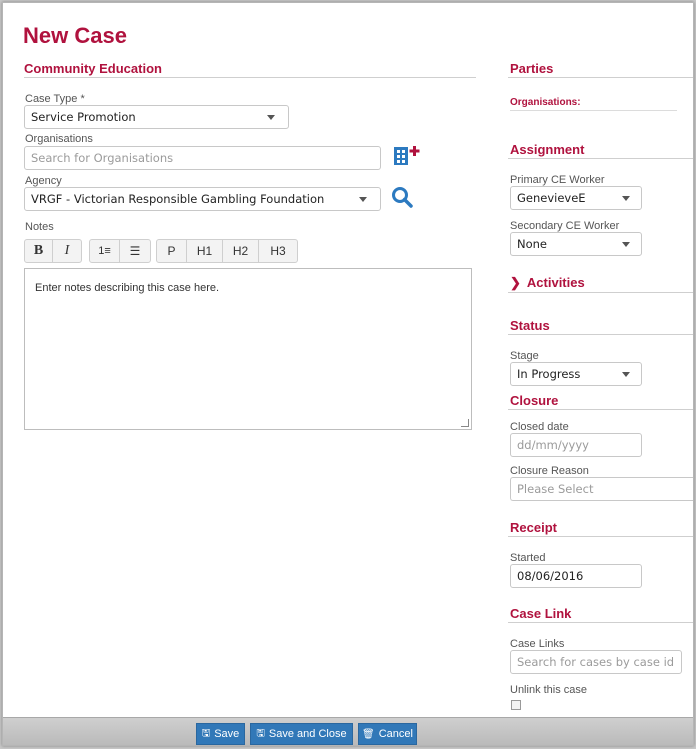  I want to click on resize-handle-icon, so click(465, 423).